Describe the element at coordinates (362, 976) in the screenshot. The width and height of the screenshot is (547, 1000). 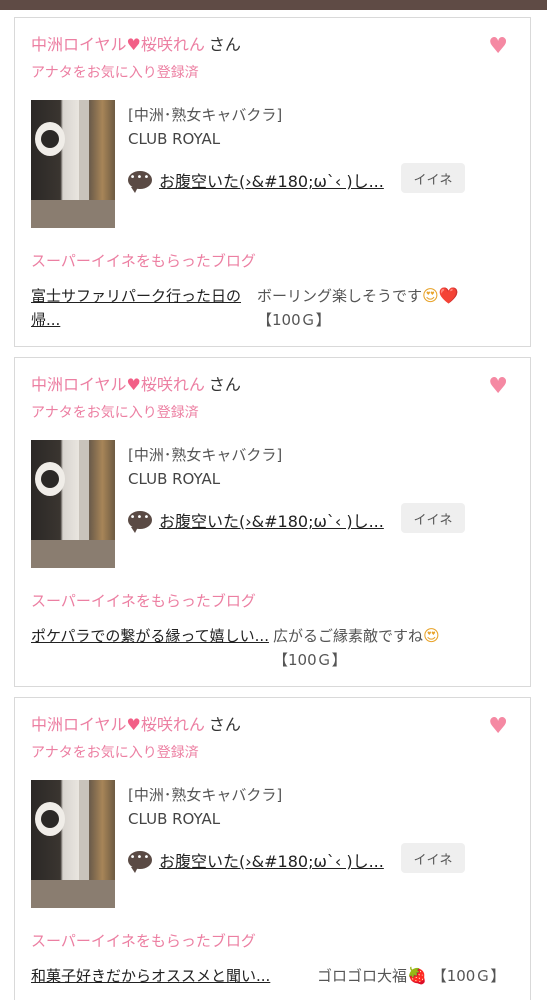
I see `comment-text: ゴロゴロ大福` at that location.